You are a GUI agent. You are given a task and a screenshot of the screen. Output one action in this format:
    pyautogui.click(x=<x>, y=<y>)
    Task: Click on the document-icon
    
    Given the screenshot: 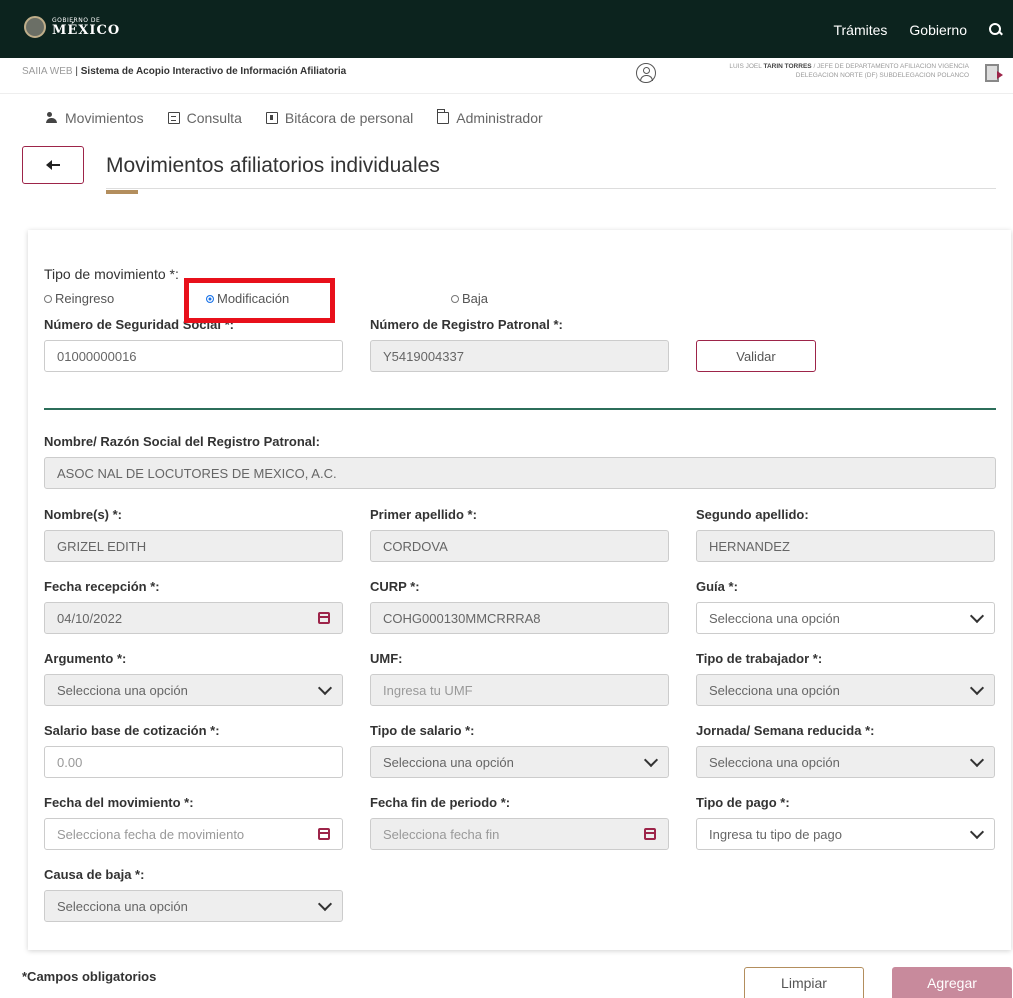 What is the action you would take?
    pyautogui.click(x=173, y=118)
    